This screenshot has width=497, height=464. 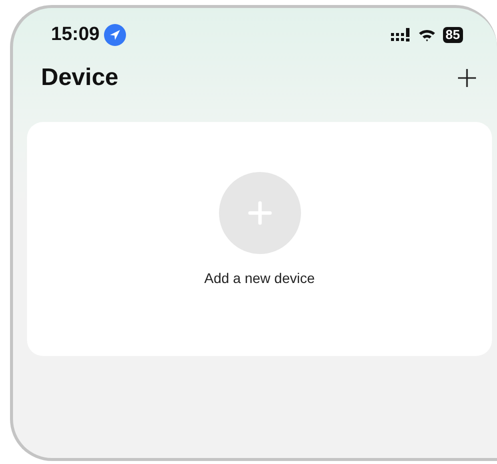 What do you see at coordinates (259, 278) in the screenshot?
I see `add-device-label: Add a new device` at bounding box center [259, 278].